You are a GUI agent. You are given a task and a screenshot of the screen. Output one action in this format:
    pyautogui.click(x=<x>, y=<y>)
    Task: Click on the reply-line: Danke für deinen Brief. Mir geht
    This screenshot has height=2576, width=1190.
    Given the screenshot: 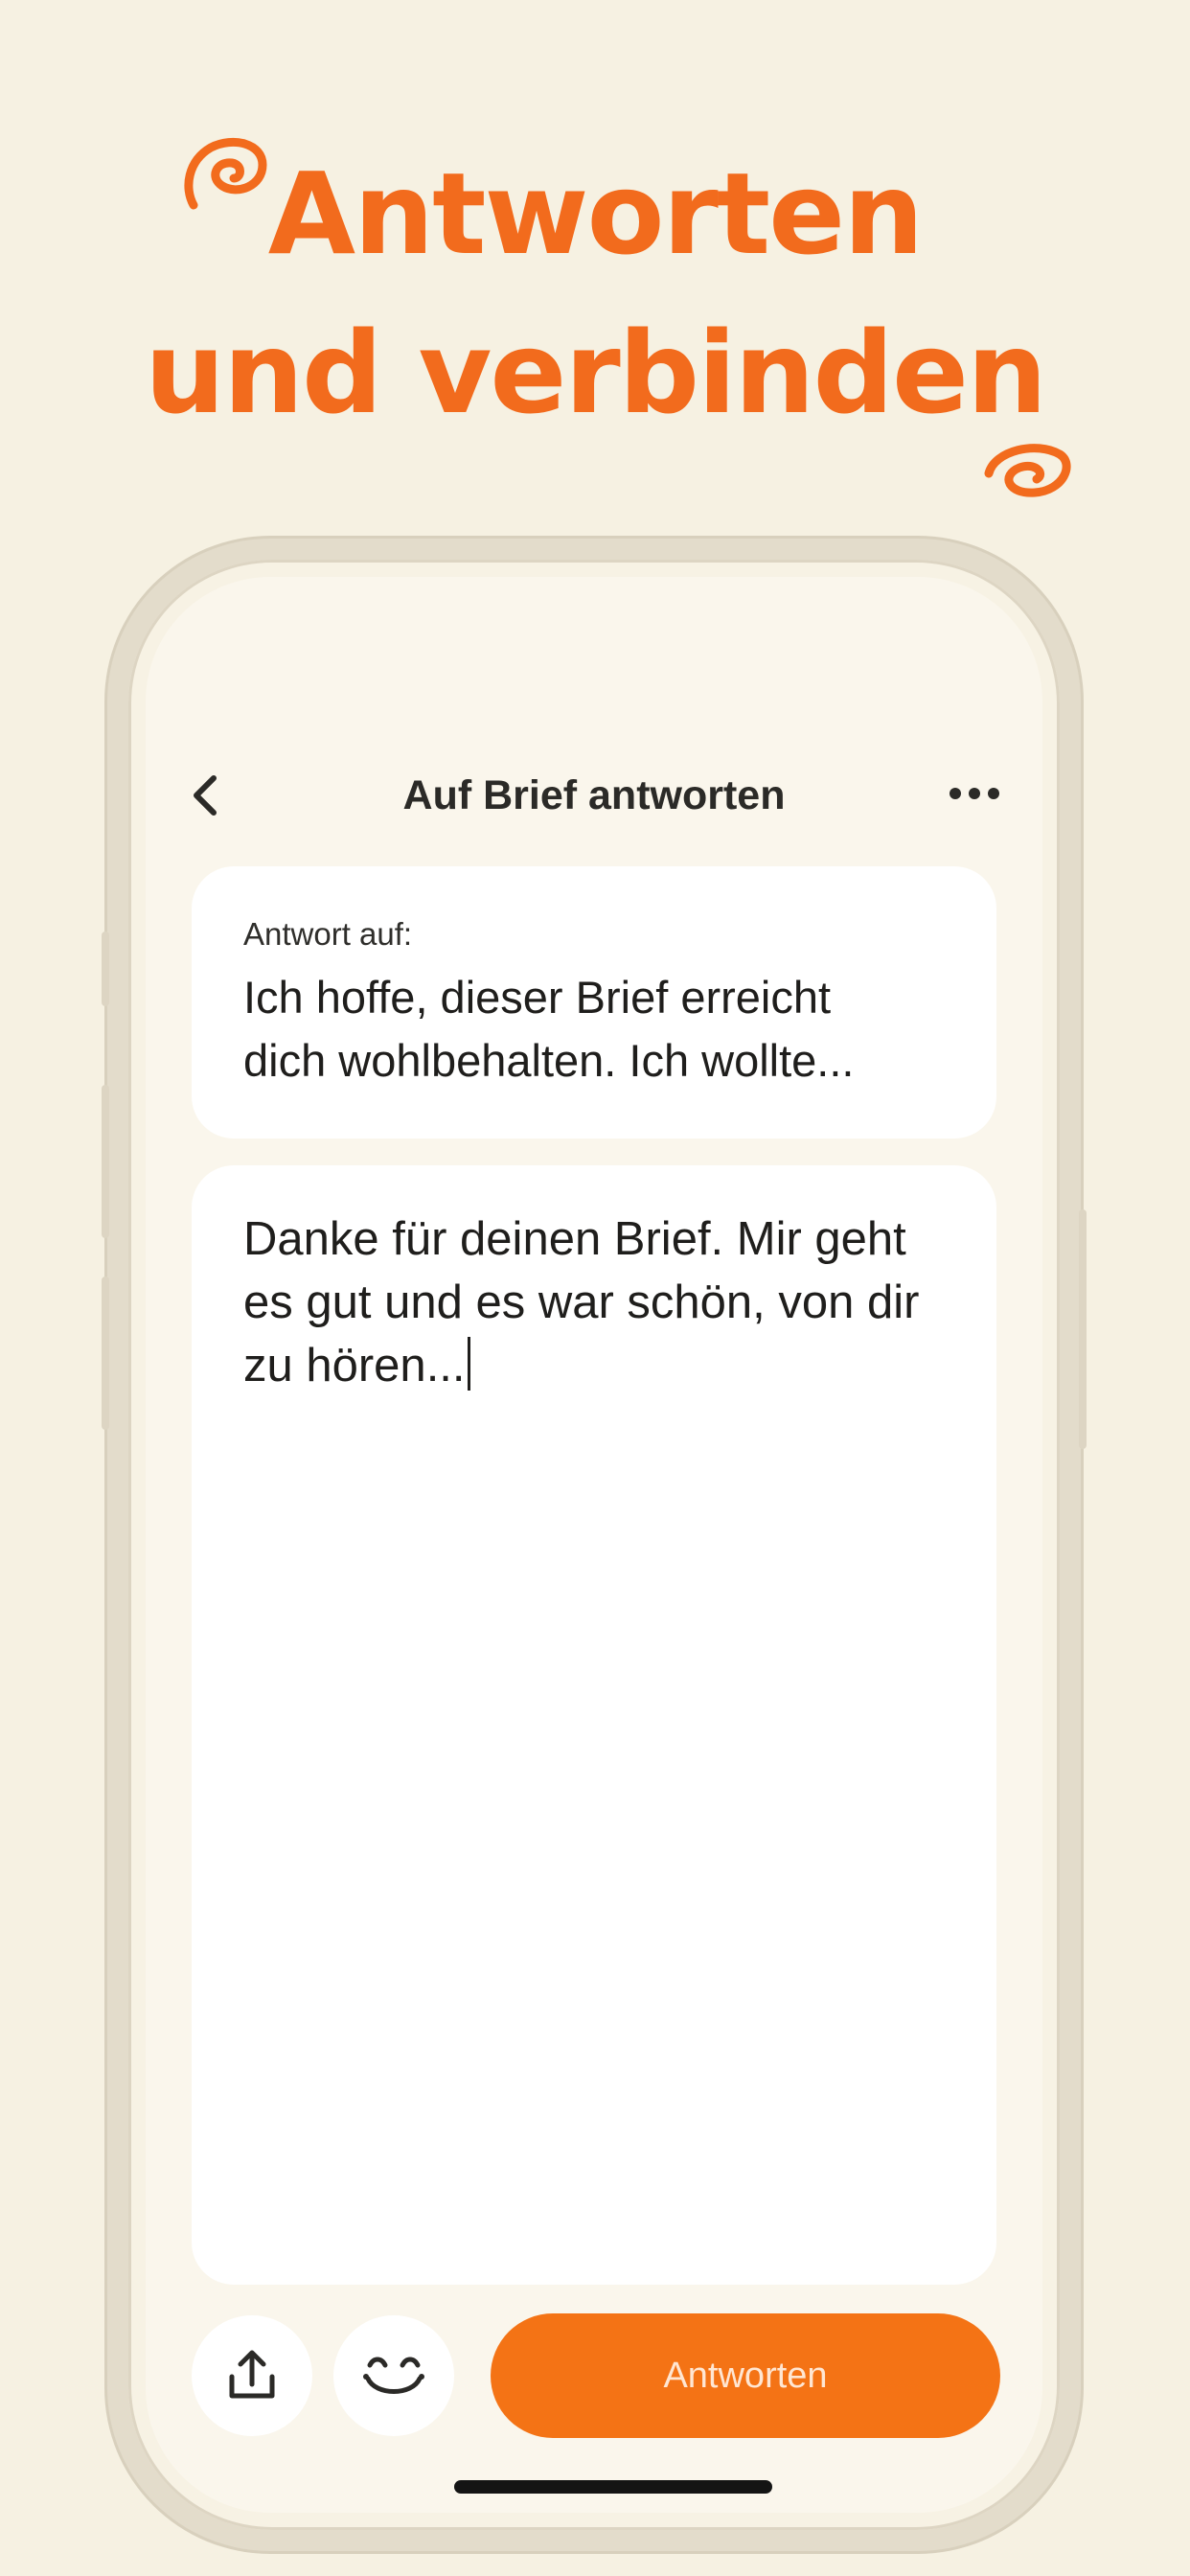 What is the action you would take?
    pyautogui.click(x=574, y=1239)
    